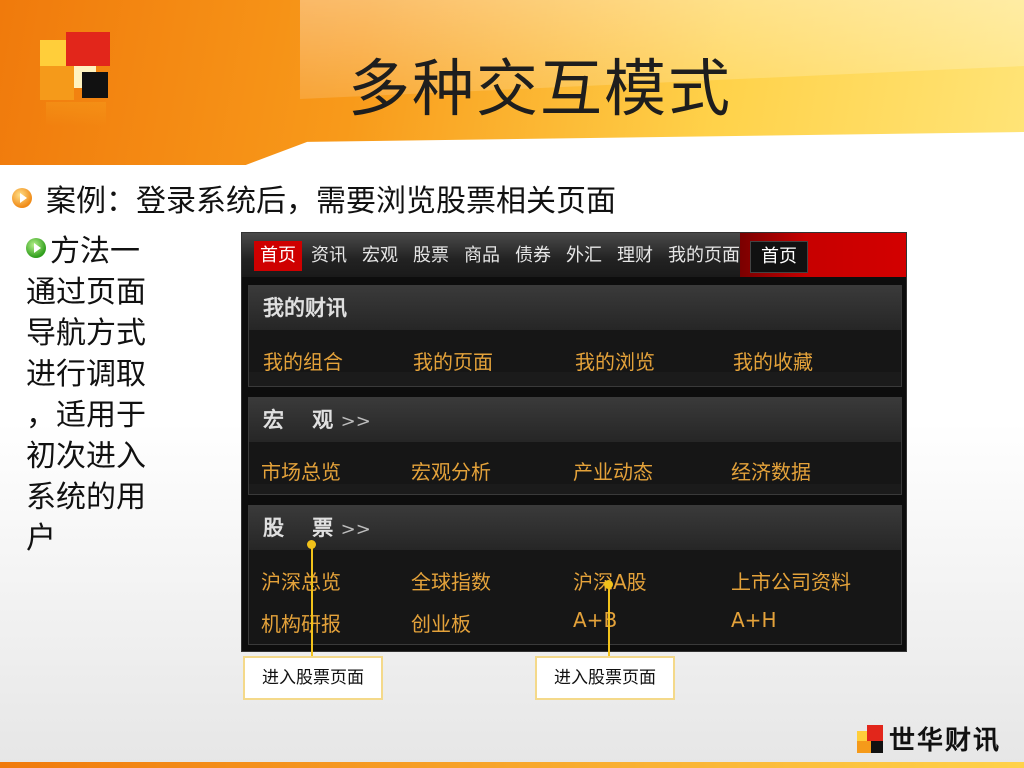 The height and width of the screenshot is (768, 1024). Describe the element at coordinates (95, 251) in the screenshot. I see `bullet-method-text: 方法一` at that location.